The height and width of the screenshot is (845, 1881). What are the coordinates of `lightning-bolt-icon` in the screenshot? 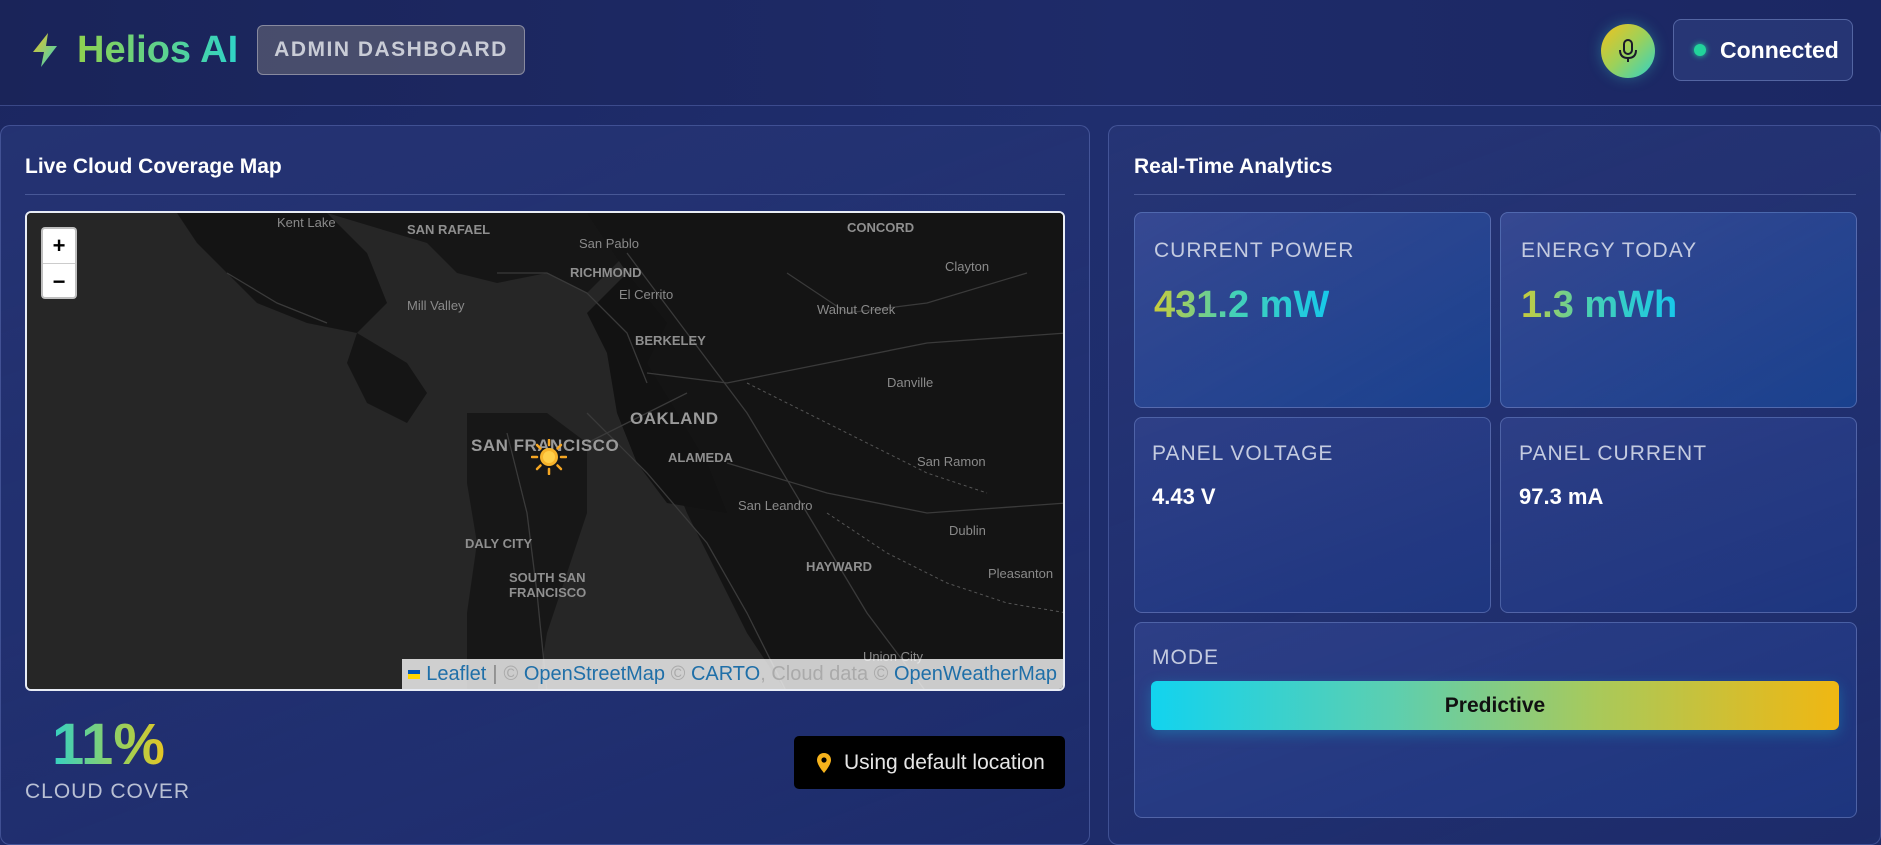 It's located at (45, 50).